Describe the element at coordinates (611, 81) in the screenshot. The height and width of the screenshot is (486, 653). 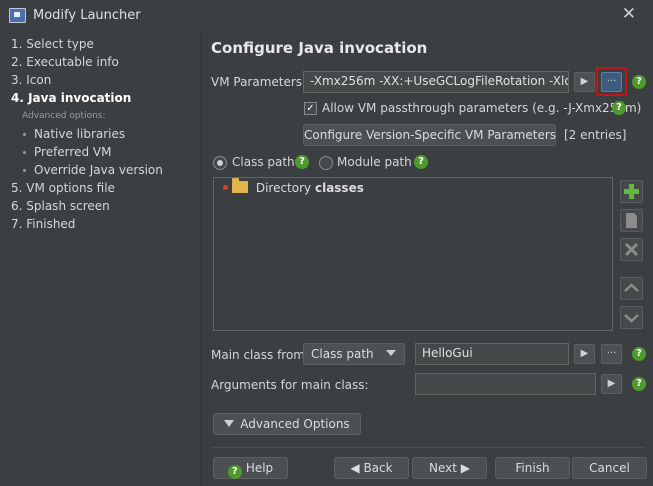
I see `highlight-box` at that location.